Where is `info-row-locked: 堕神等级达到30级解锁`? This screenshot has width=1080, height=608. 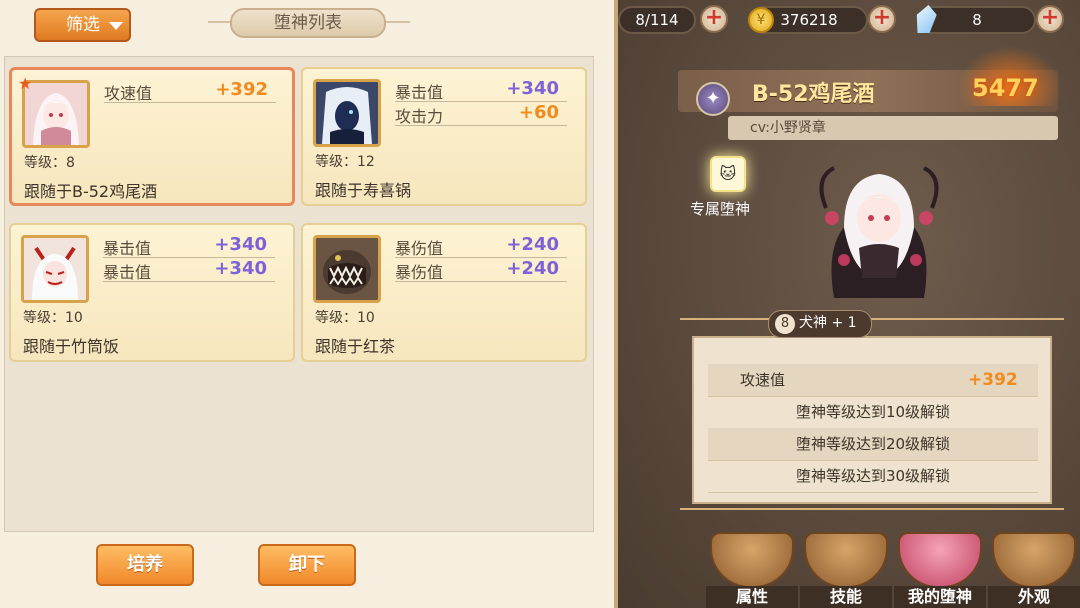
info-row-locked: 堕神等级达到30级解锁 is located at coordinates (873, 476).